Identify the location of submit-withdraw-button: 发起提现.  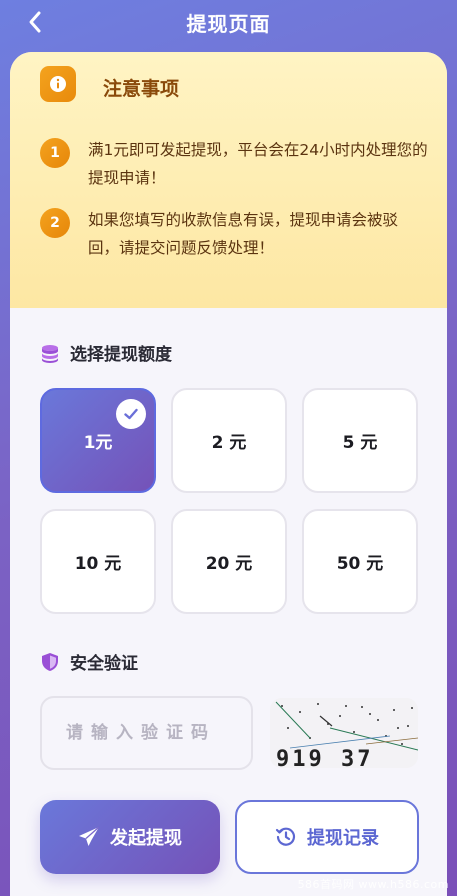
(130, 837).